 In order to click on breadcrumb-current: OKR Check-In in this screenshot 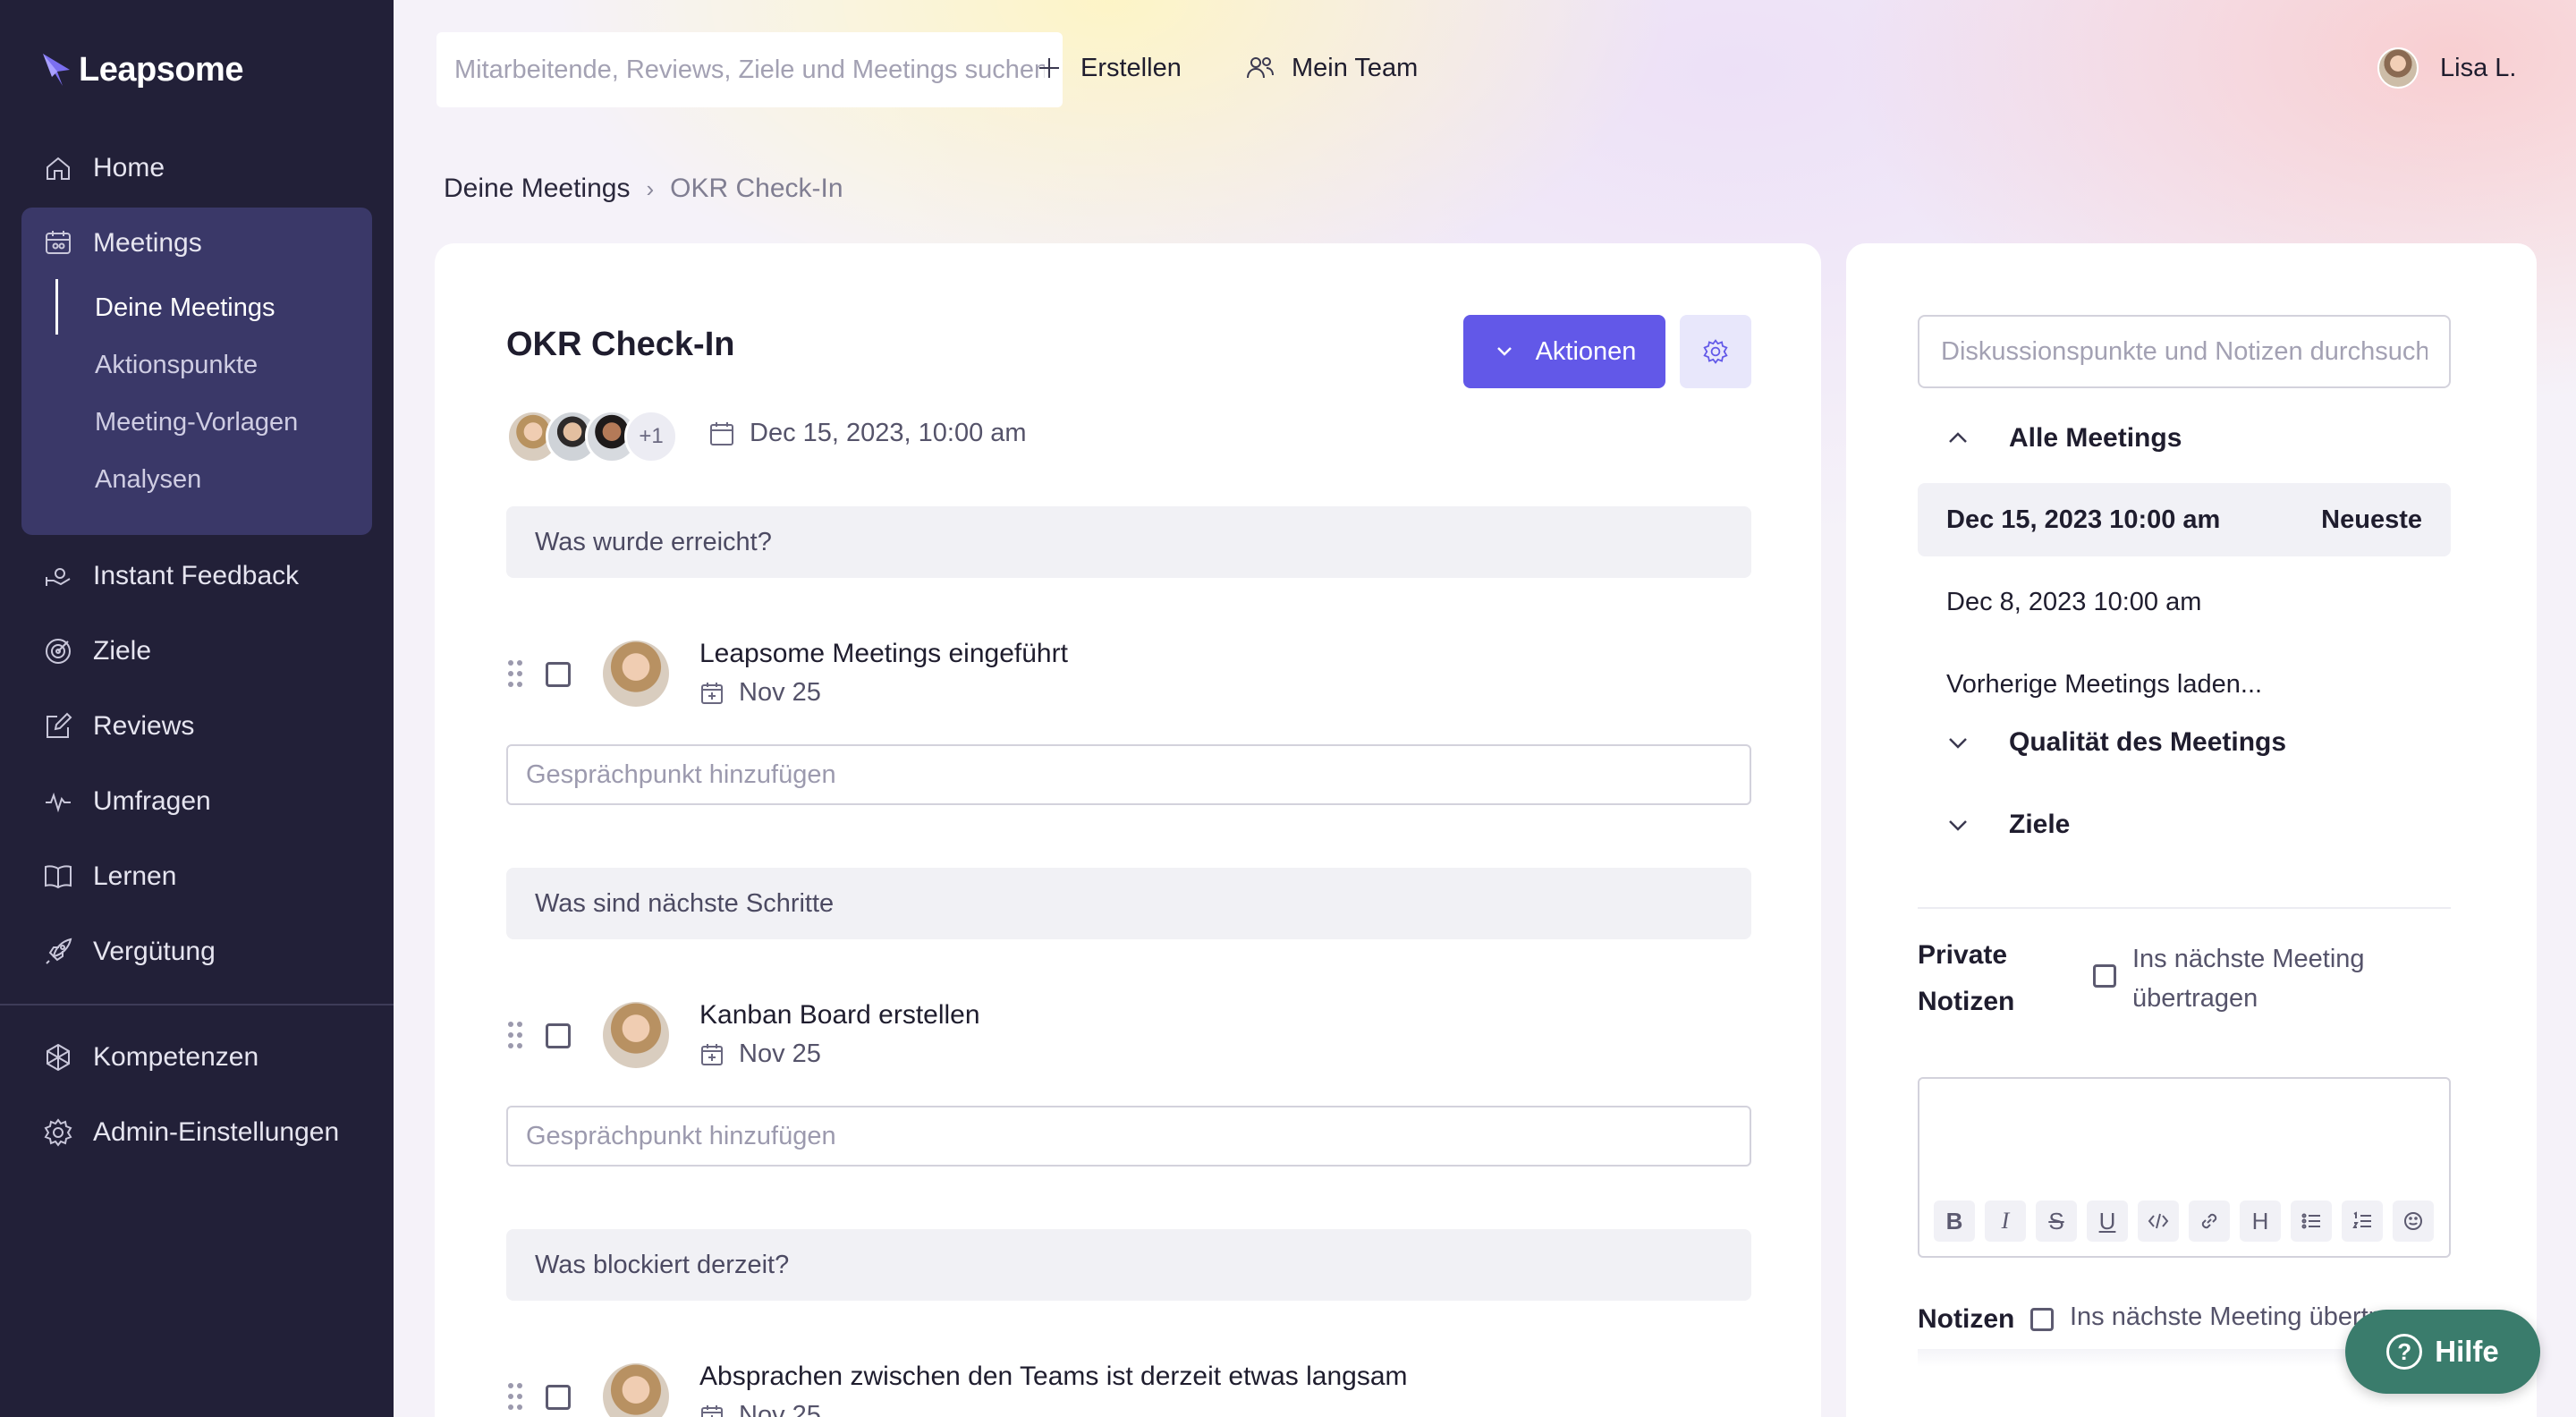, I will do `click(756, 189)`.